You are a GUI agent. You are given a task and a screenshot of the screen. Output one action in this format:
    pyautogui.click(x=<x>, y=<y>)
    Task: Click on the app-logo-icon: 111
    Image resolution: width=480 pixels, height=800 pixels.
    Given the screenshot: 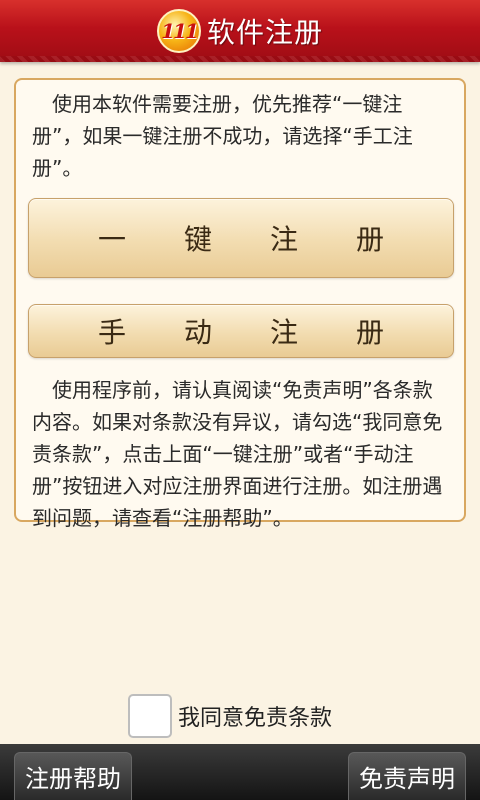 What is the action you would take?
    pyautogui.click(x=178, y=31)
    